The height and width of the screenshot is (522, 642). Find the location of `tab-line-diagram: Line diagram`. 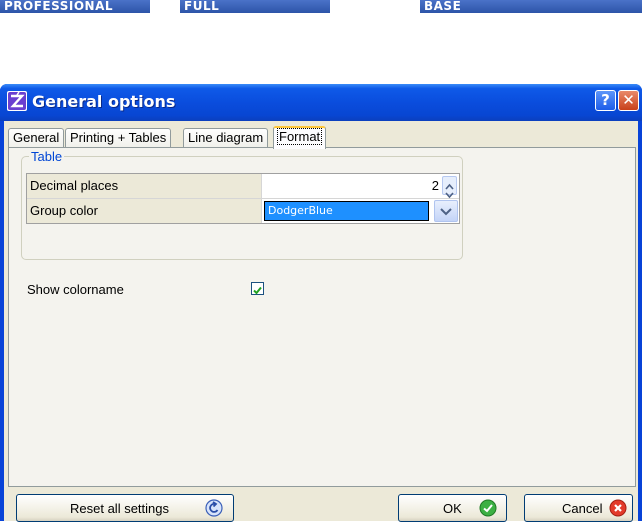

tab-line-diagram: Line diagram is located at coordinates (226, 138).